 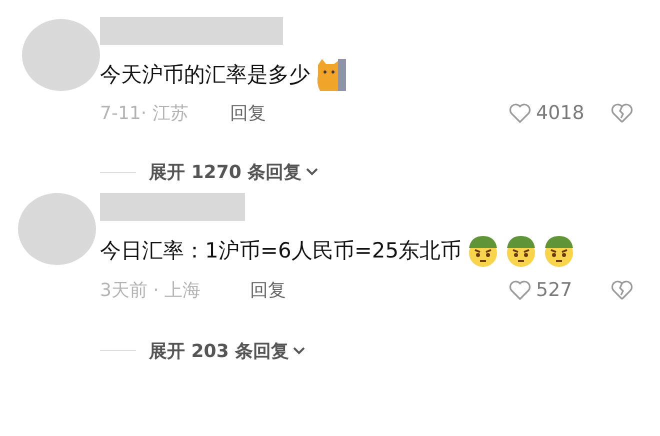 I want to click on comment-date-location: 7-11· 江苏, so click(x=144, y=113).